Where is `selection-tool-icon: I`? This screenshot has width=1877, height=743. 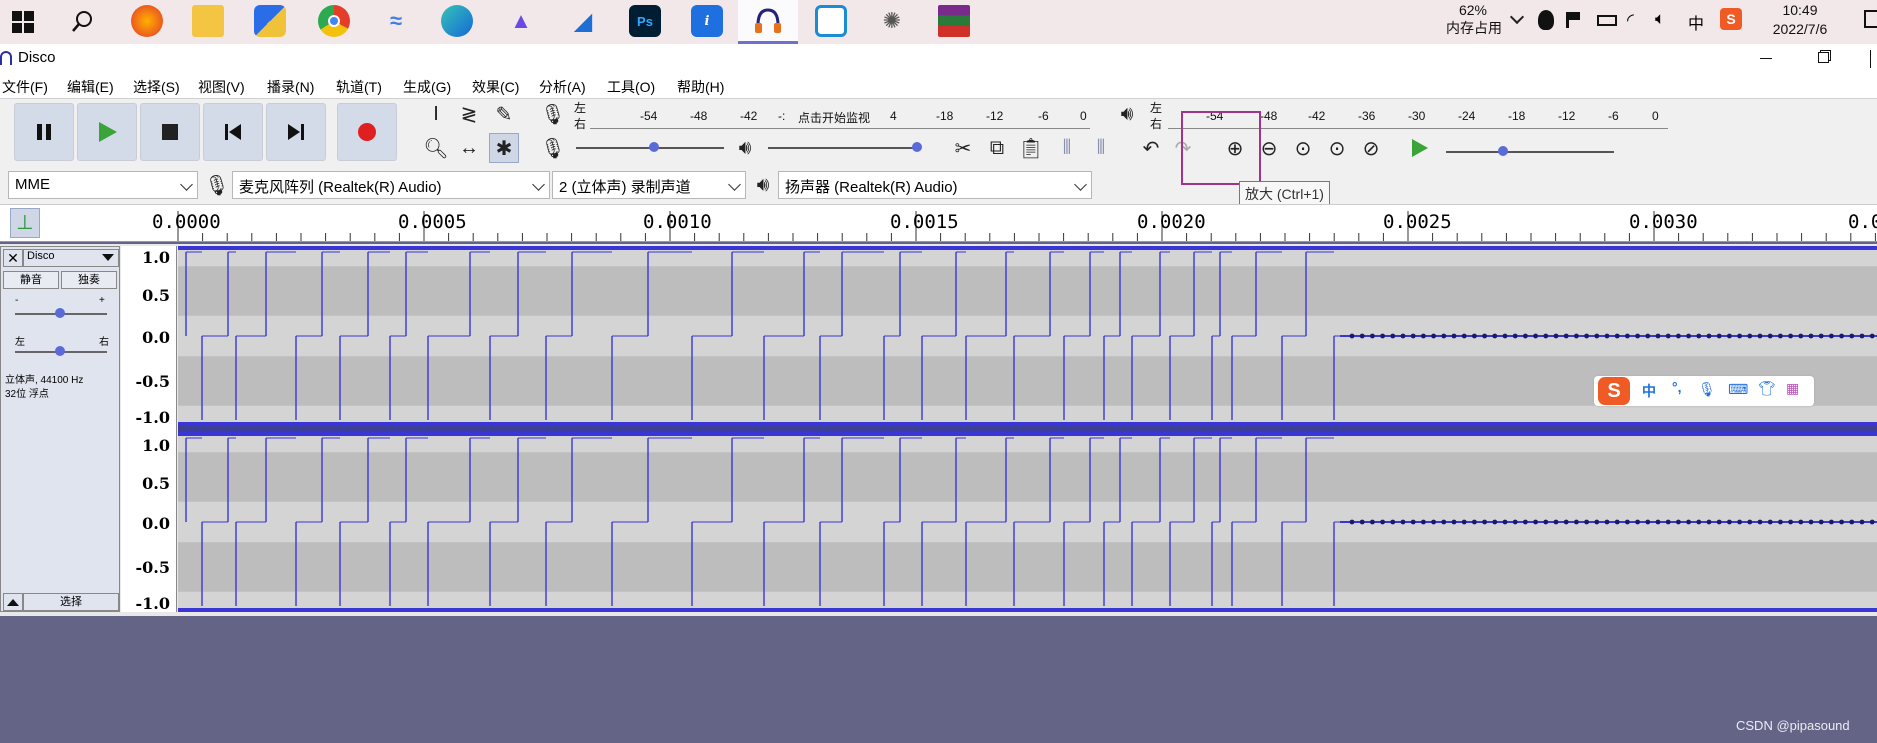
selection-tool-icon: I is located at coordinates (436, 114).